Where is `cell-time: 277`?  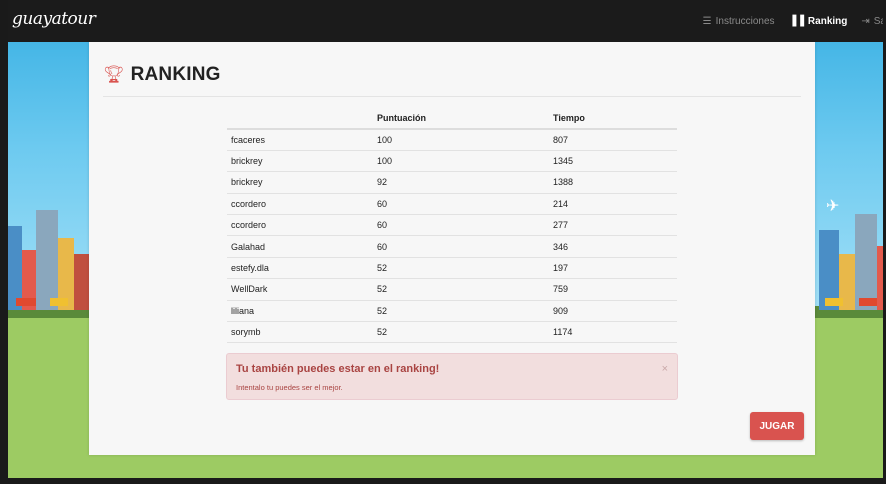
cell-time: 277 is located at coordinates (613, 225).